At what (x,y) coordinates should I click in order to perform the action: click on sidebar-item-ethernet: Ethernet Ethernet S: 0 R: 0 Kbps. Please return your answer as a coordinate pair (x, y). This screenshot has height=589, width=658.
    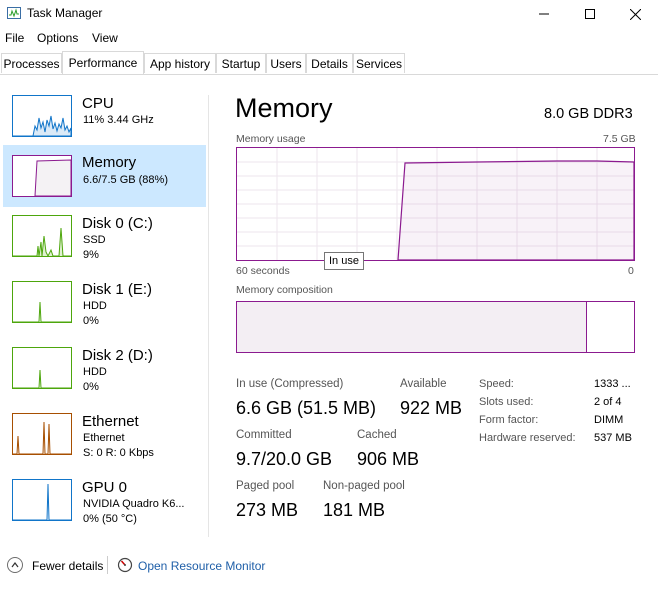
    Looking at the image, I should click on (104, 437).